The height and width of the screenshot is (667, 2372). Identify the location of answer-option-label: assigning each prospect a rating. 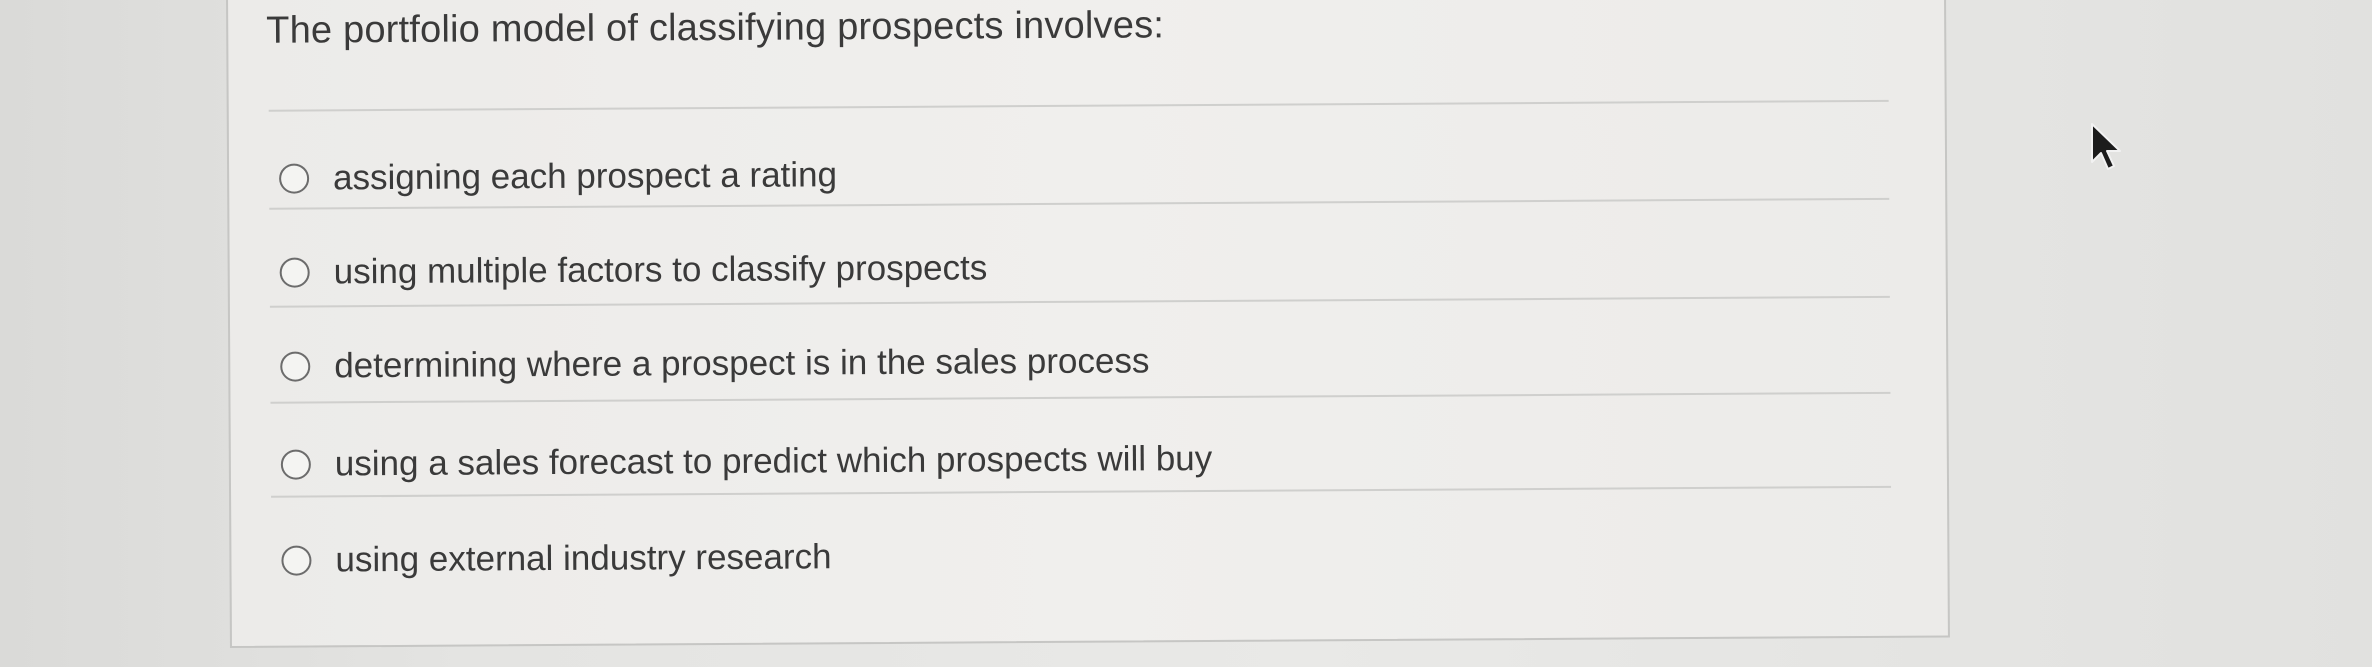
(585, 176).